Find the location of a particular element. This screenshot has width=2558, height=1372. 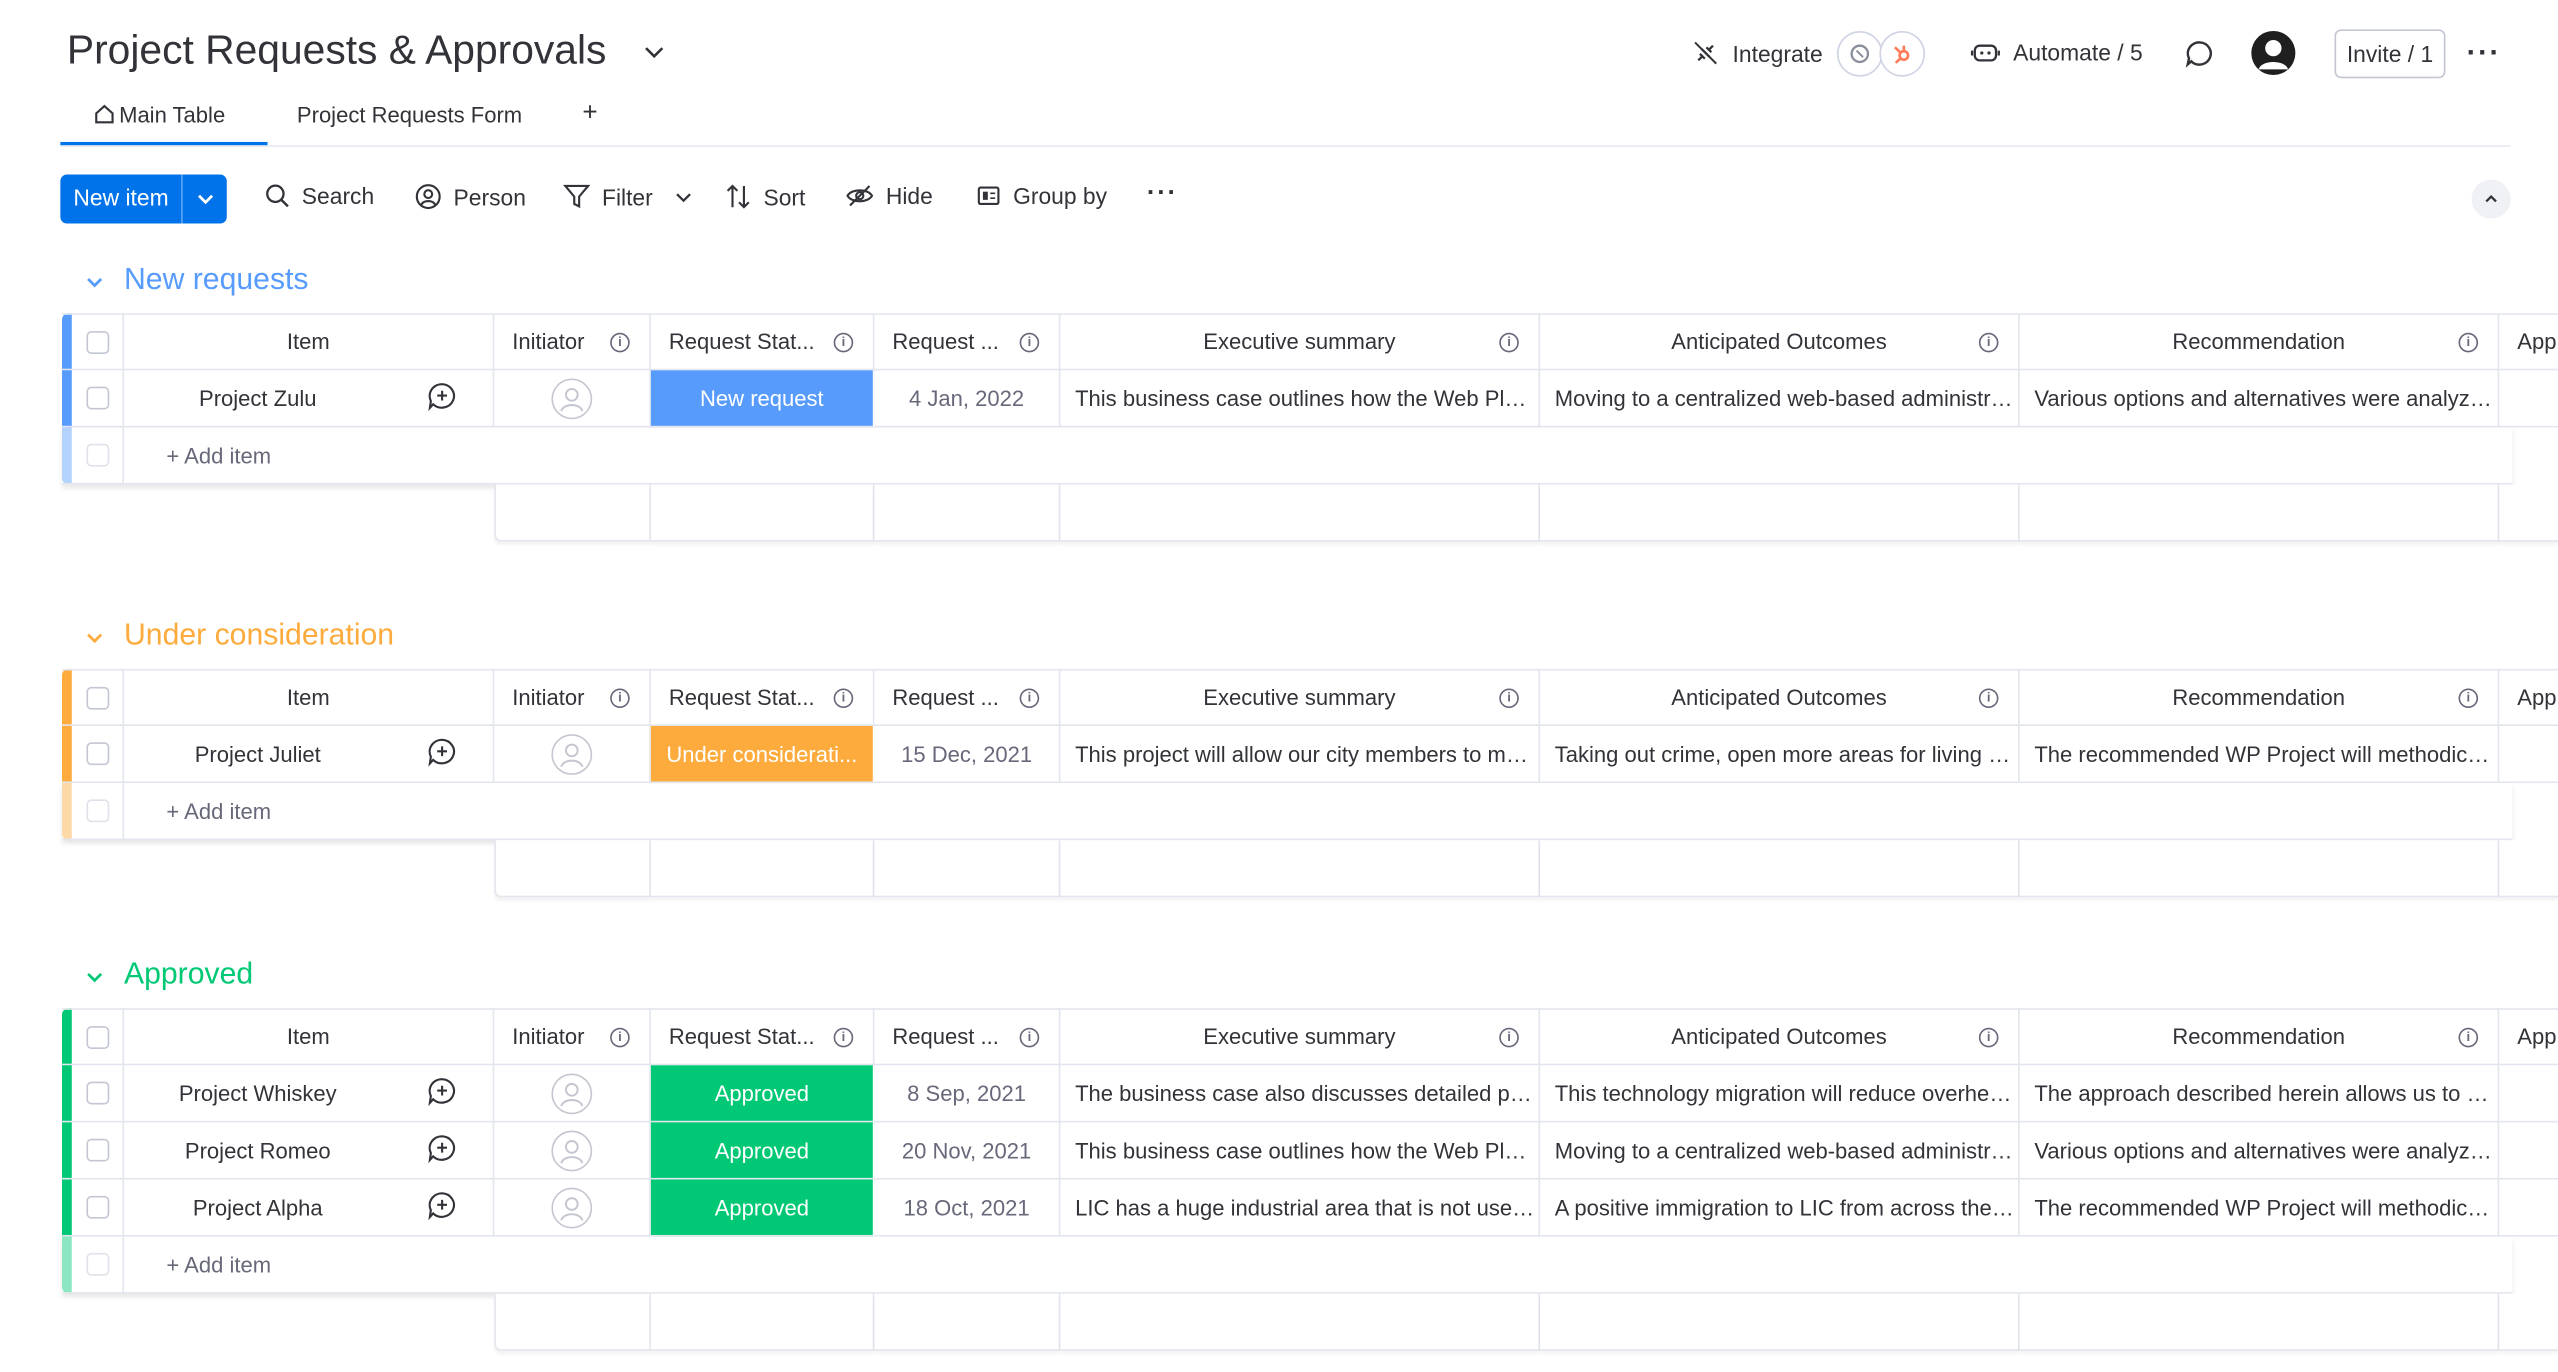

column-header-next: App is located at coordinates (2528, 697).